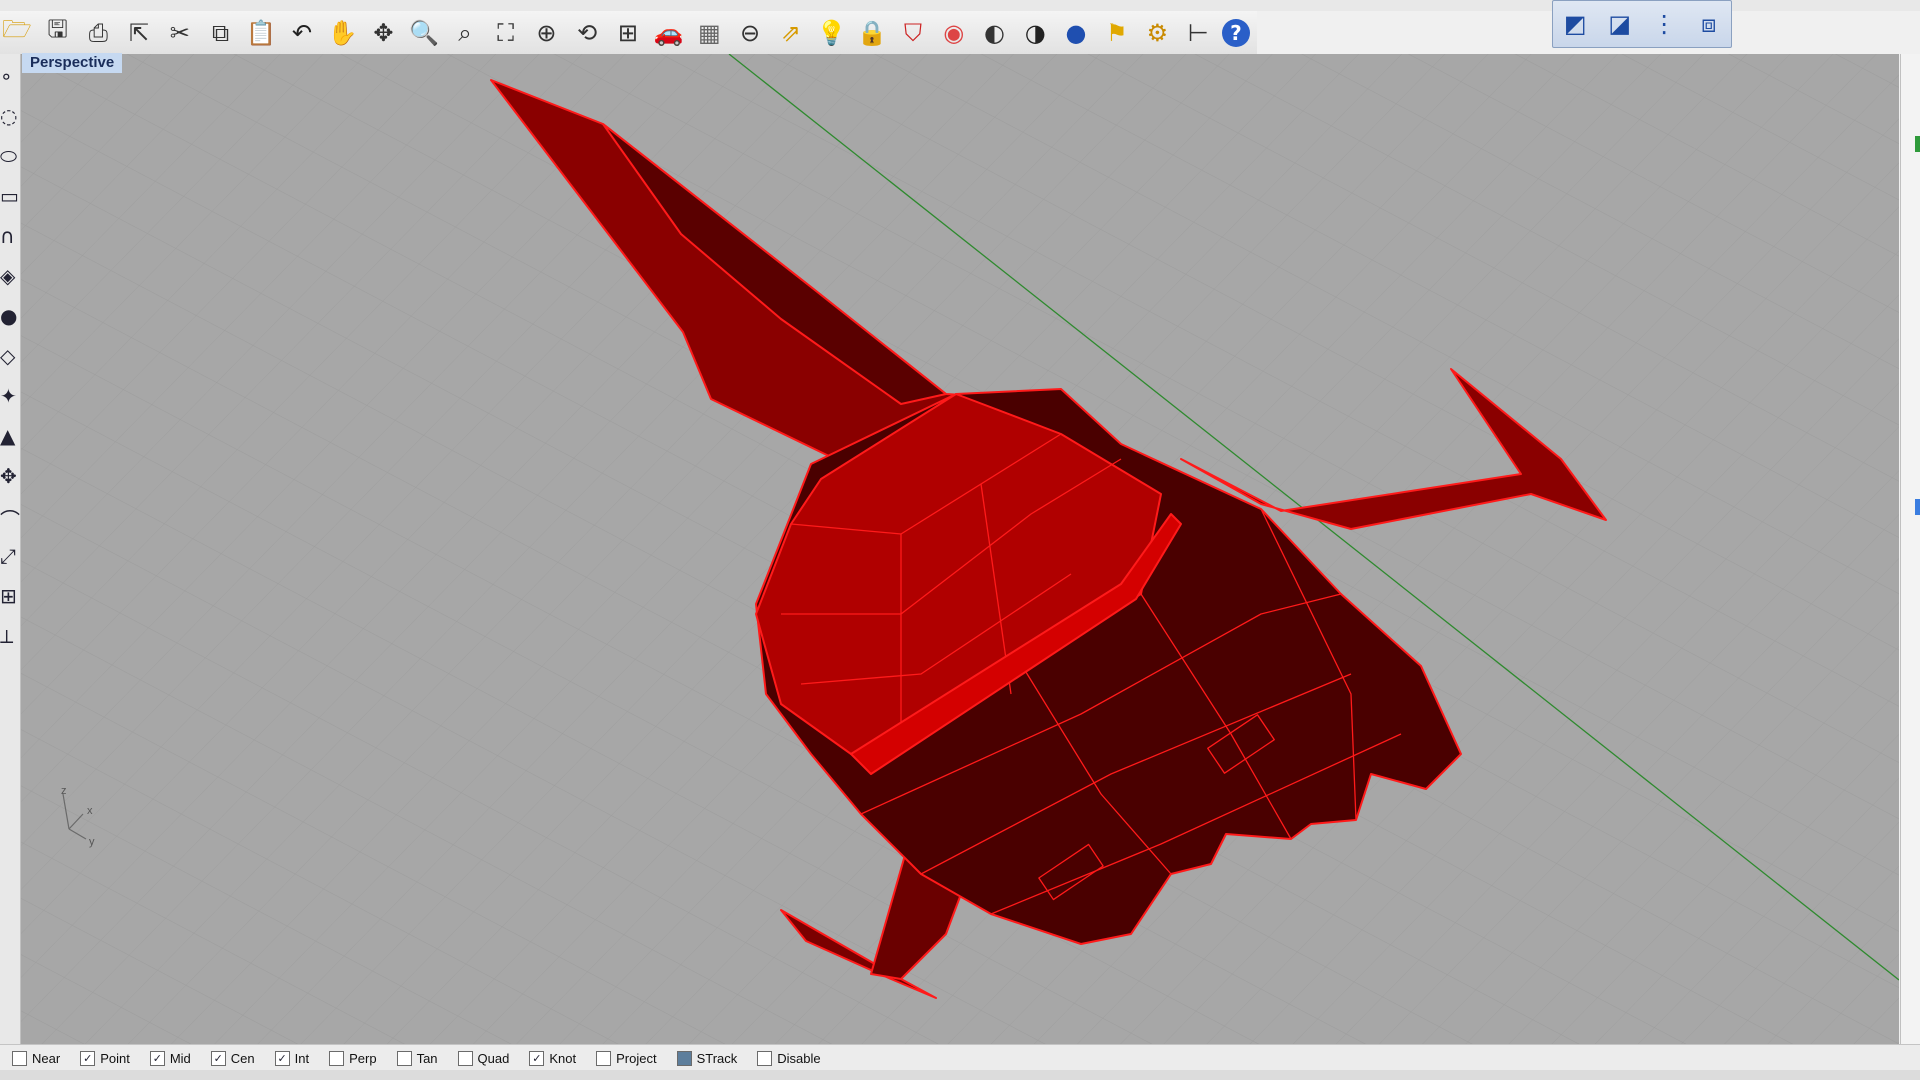 The height and width of the screenshot is (1080, 1920). What do you see at coordinates (10, 239) in the screenshot?
I see `arc-tool-icon: ∩` at bounding box center [10, 239].